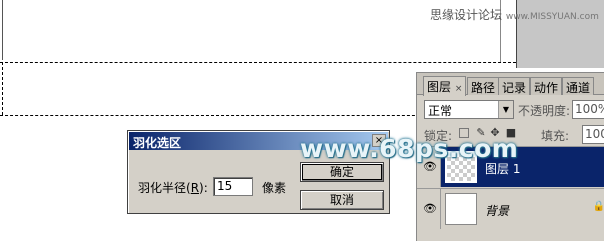 The image size is (604, 241). I want to click on layer-row-background: 👁 背景 🔒, so click(510, 209).